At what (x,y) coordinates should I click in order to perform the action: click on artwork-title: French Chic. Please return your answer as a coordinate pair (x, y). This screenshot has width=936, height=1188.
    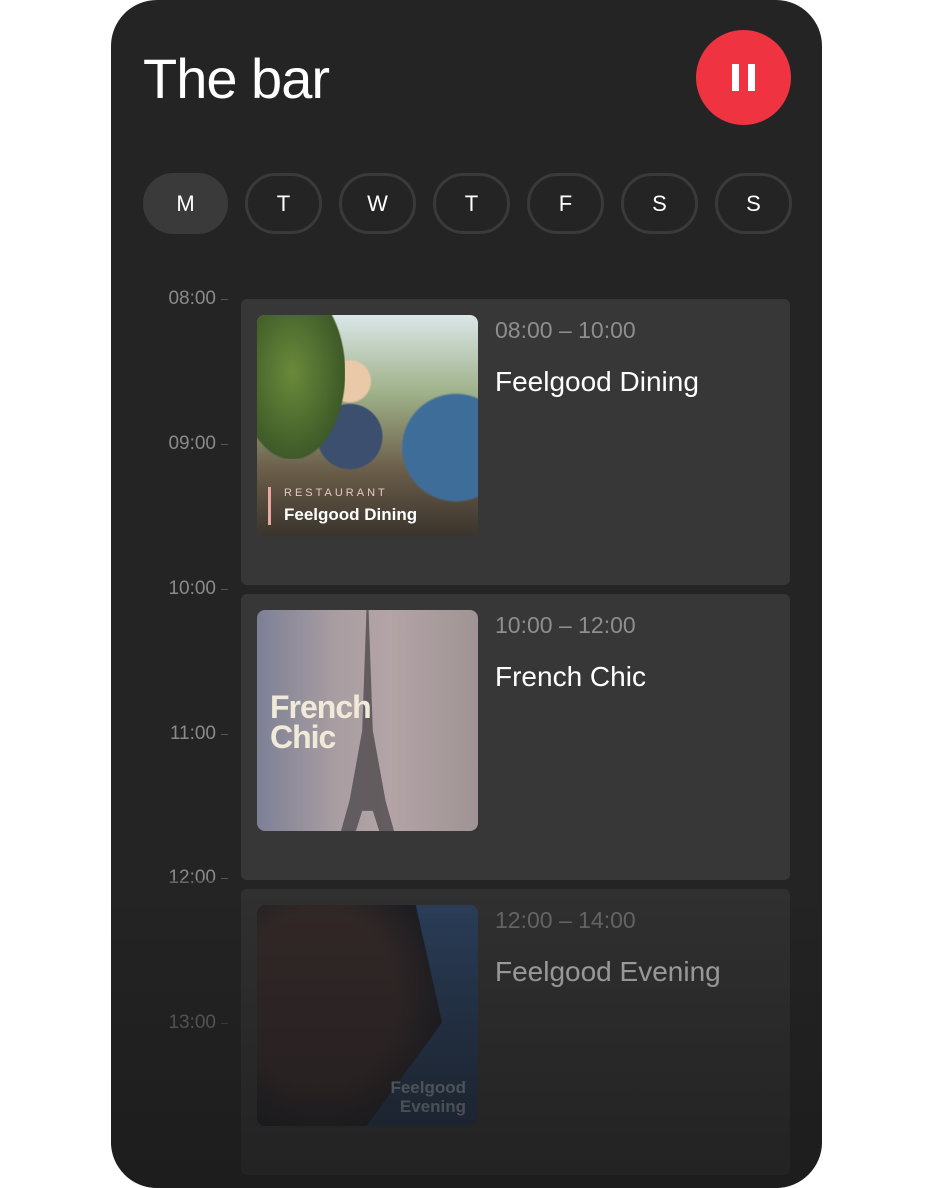
    Looking at the image, I should click on (321, 722).